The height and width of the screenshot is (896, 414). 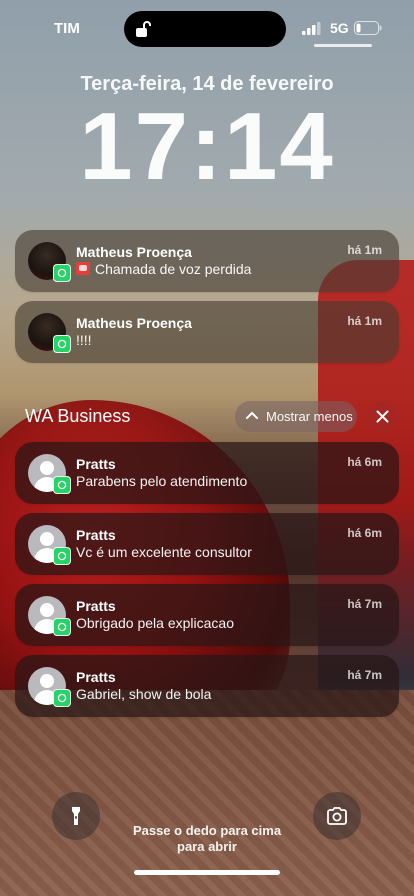 What do you see at coordinates (207, 838) in the screenshot?
I see `unlock-hint: Passe o dedo para cima para abrir` at bounding box center [207, 838].